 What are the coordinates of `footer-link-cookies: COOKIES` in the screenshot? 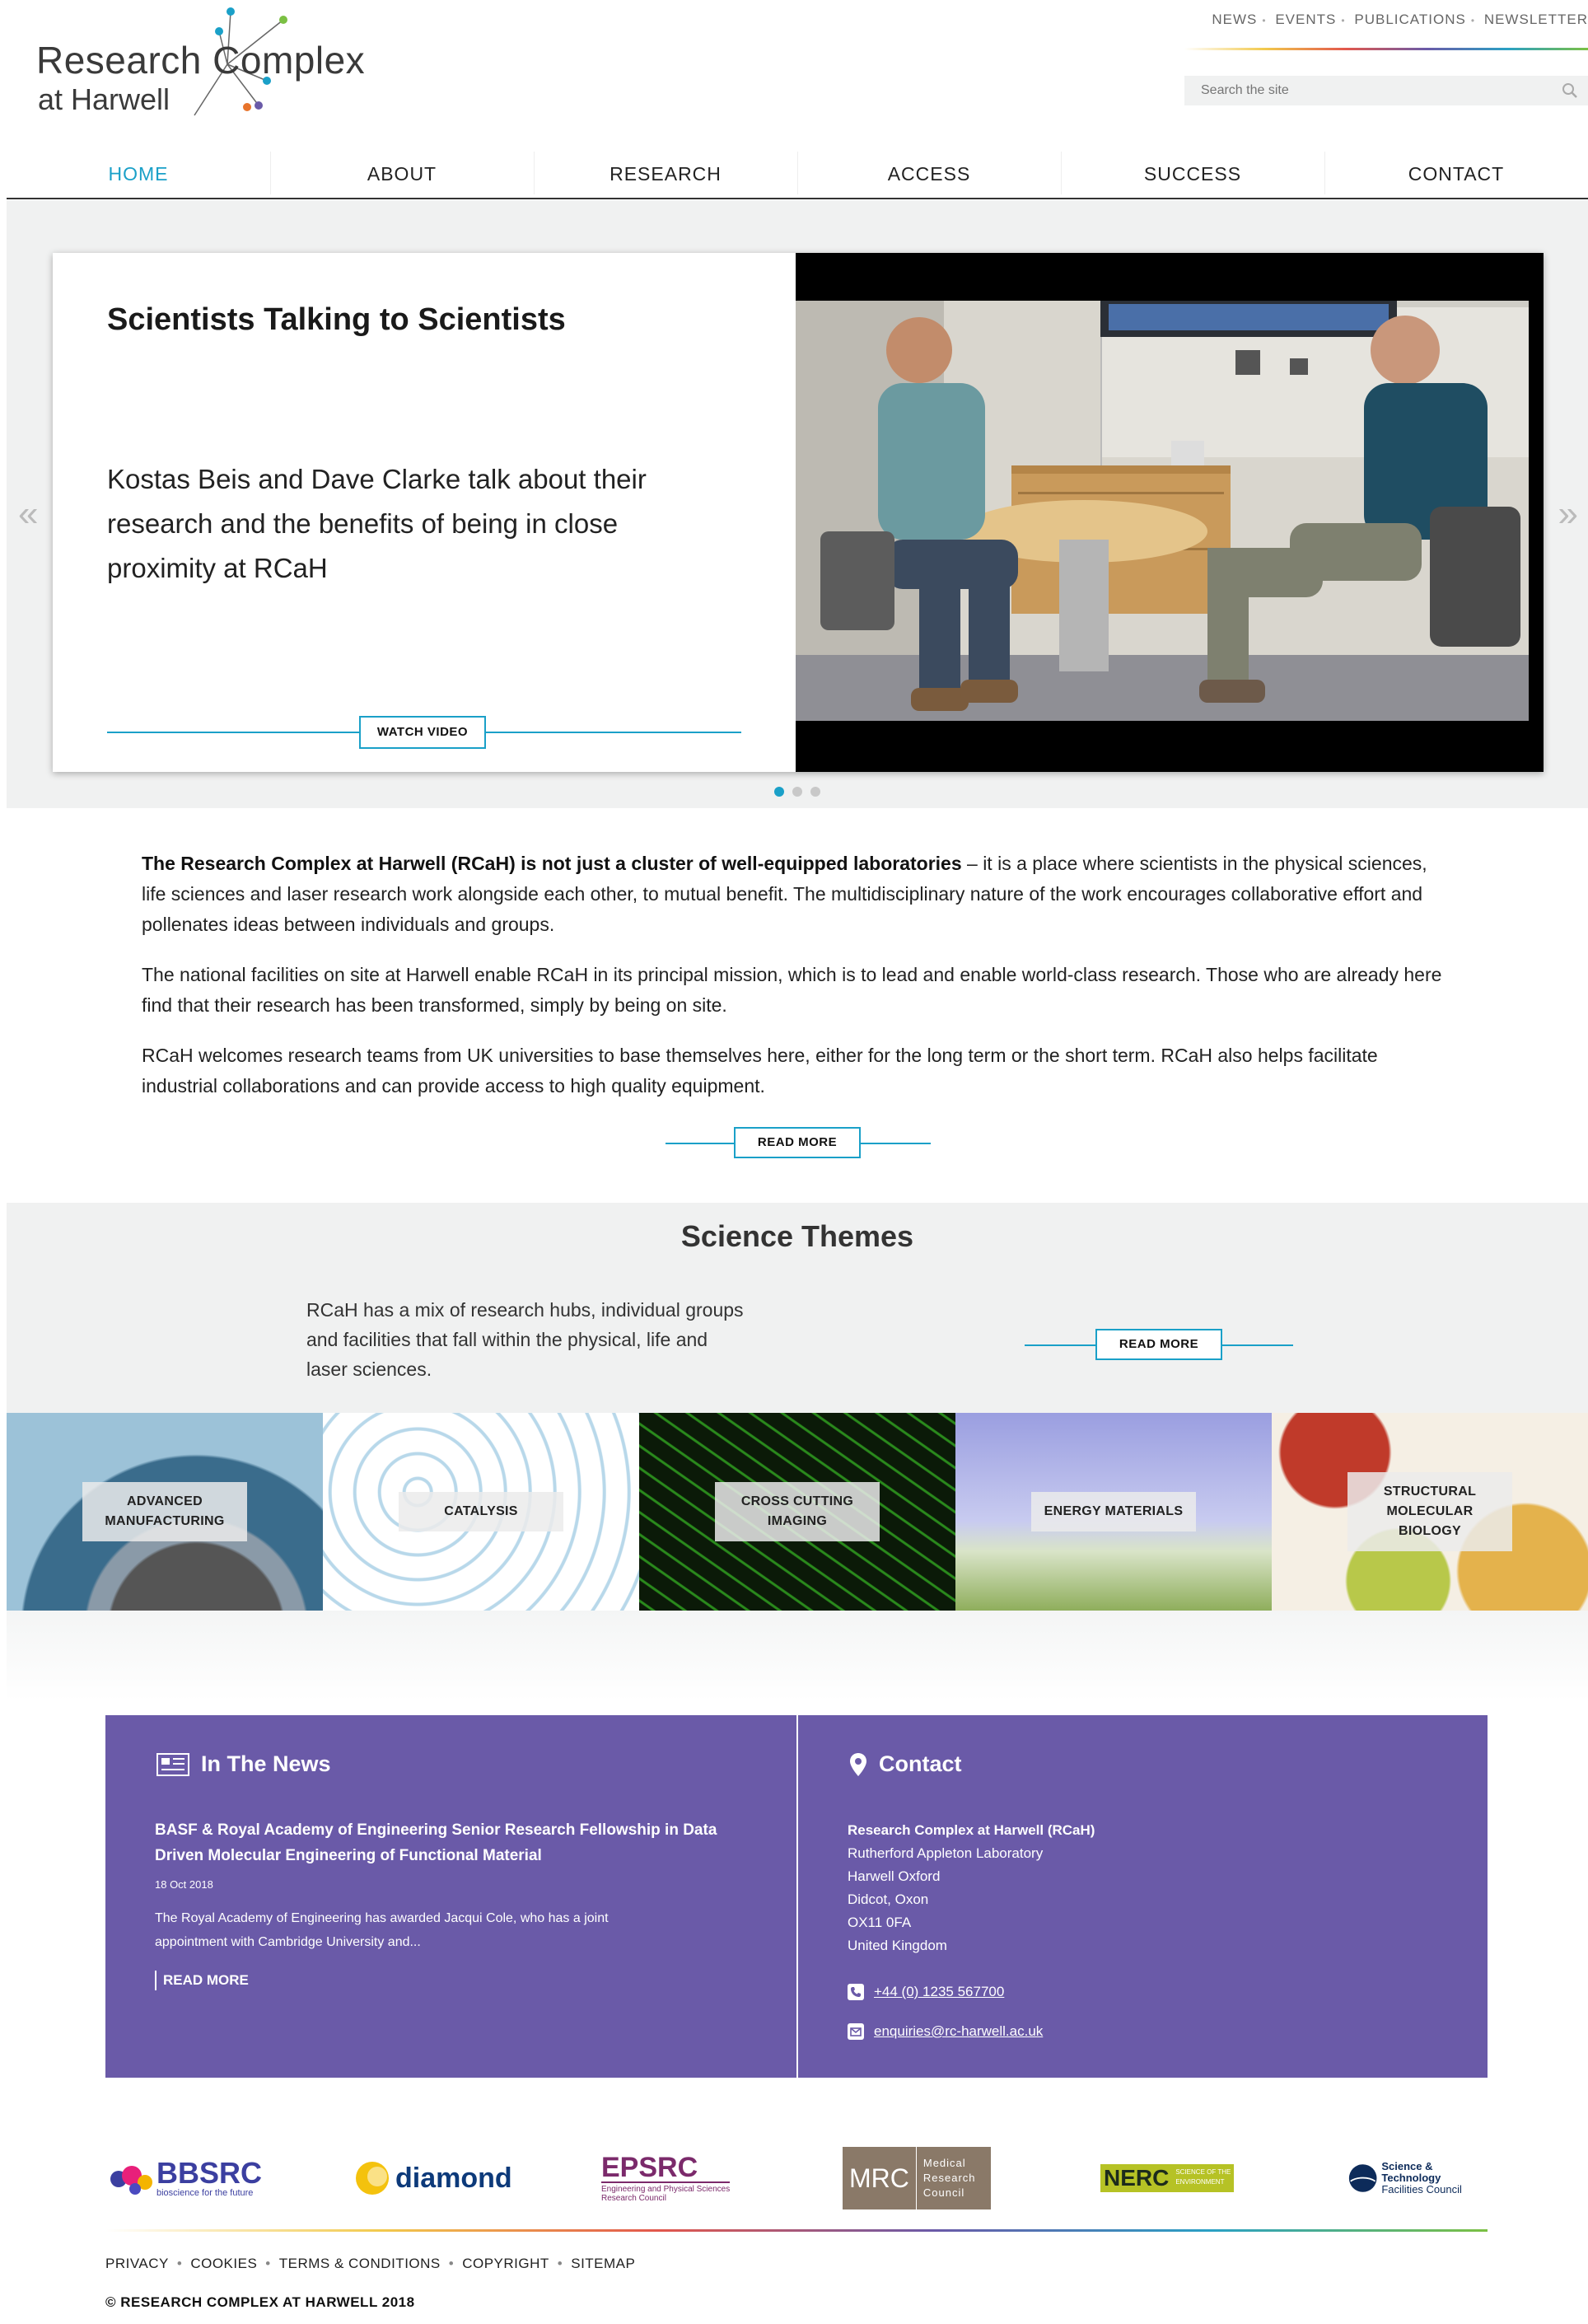 It's located at (213, 2264).